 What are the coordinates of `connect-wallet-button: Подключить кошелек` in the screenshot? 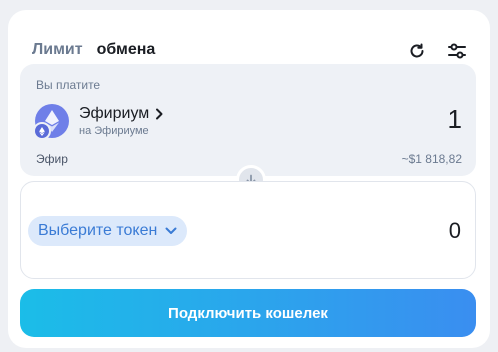 It's located at (248, 313).